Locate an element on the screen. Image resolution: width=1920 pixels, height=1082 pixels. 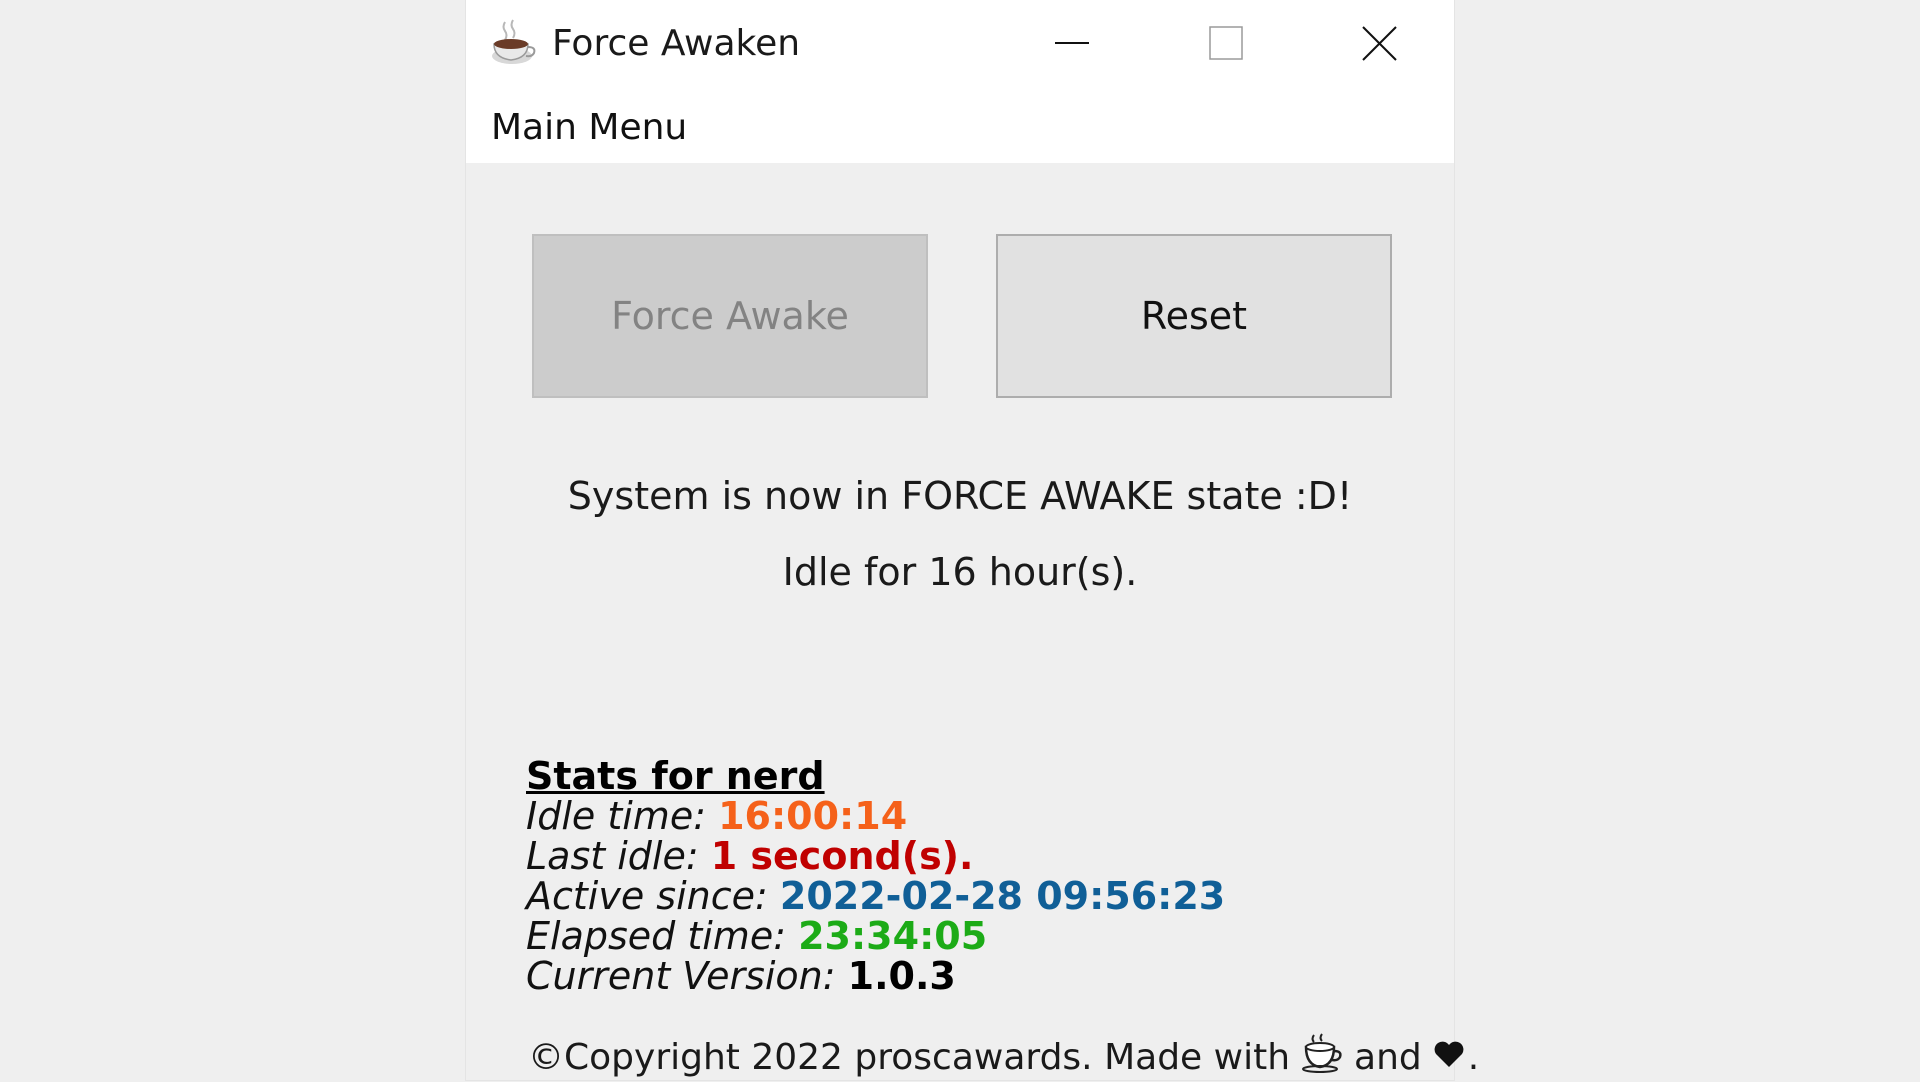
menu-item-main-menu: Main Menu is located at coordinates (589, 128).